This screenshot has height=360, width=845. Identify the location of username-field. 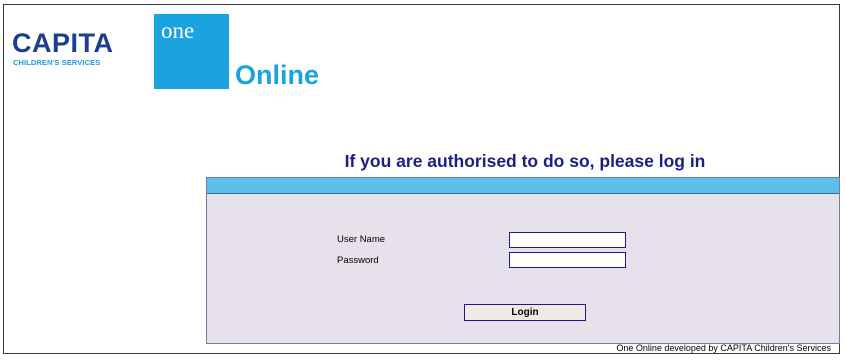
(567, 240).